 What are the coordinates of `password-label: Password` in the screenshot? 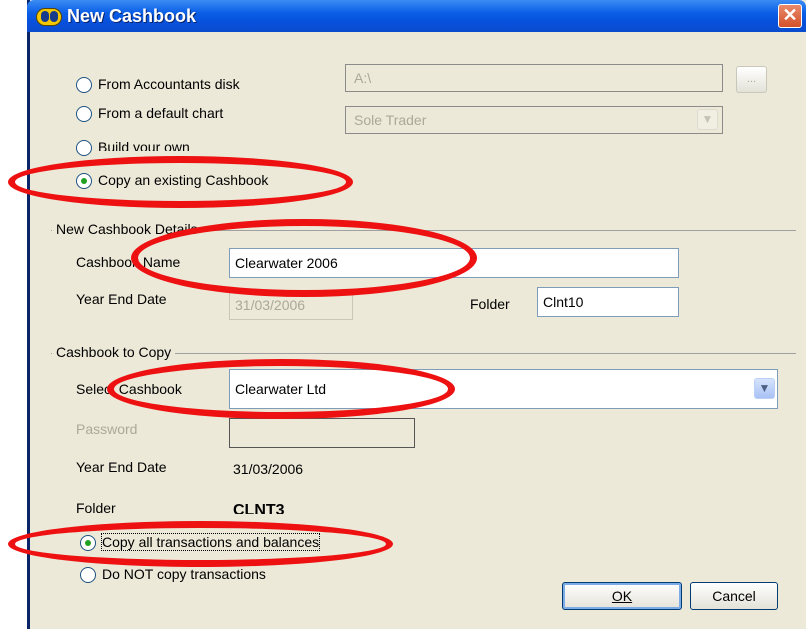 It's located at (107, 429).